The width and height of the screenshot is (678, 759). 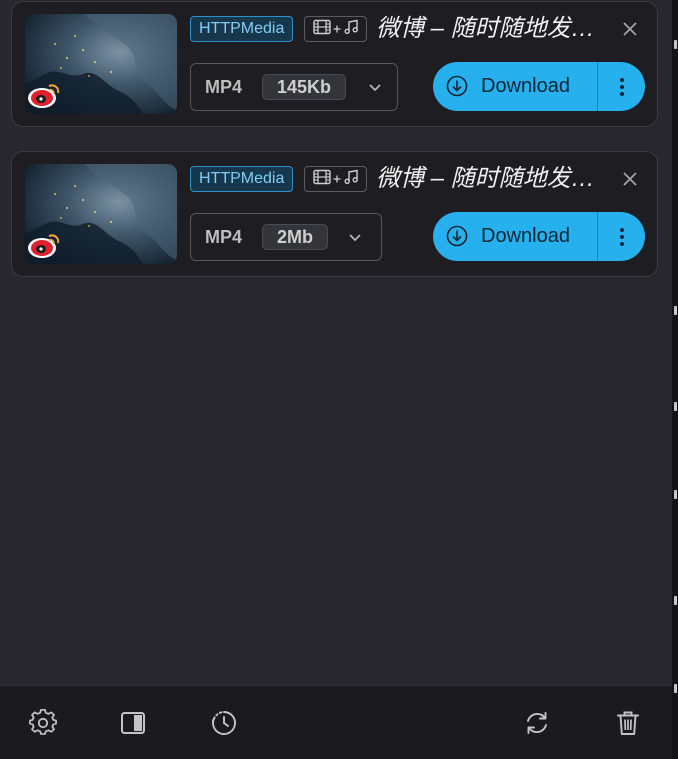 I want to click on size-label: 2Mb, so click(x=295, y=237).